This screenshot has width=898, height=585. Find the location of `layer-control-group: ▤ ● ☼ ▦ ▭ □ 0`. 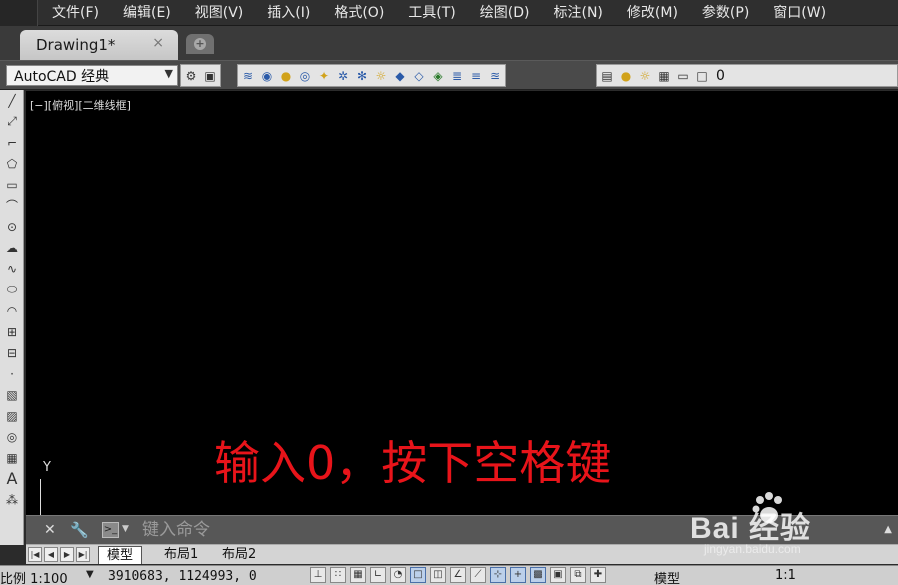

layer-control-group: ▤ ● ☼ ▦ ▭ □ 0 is located at coordinates (747, 75).